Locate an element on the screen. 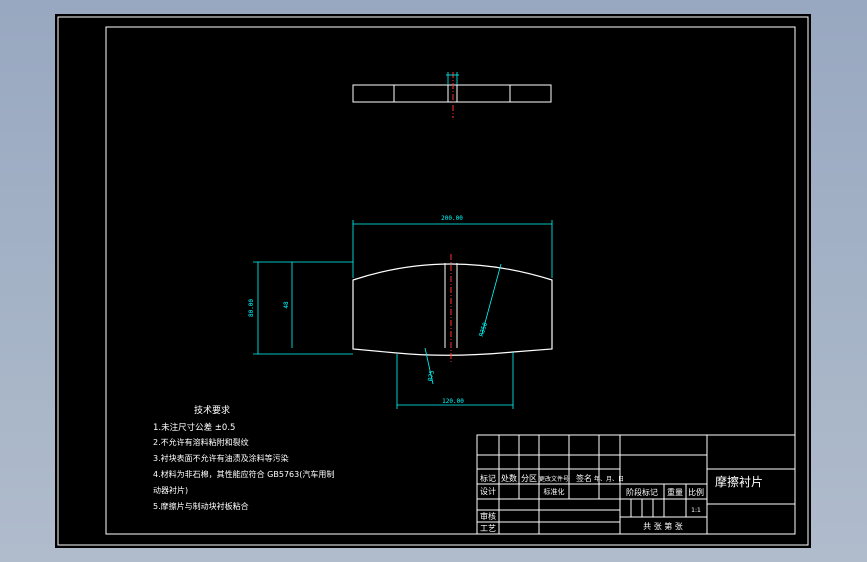  tb-label-review: 审核 is located at coordinates (488, 516).